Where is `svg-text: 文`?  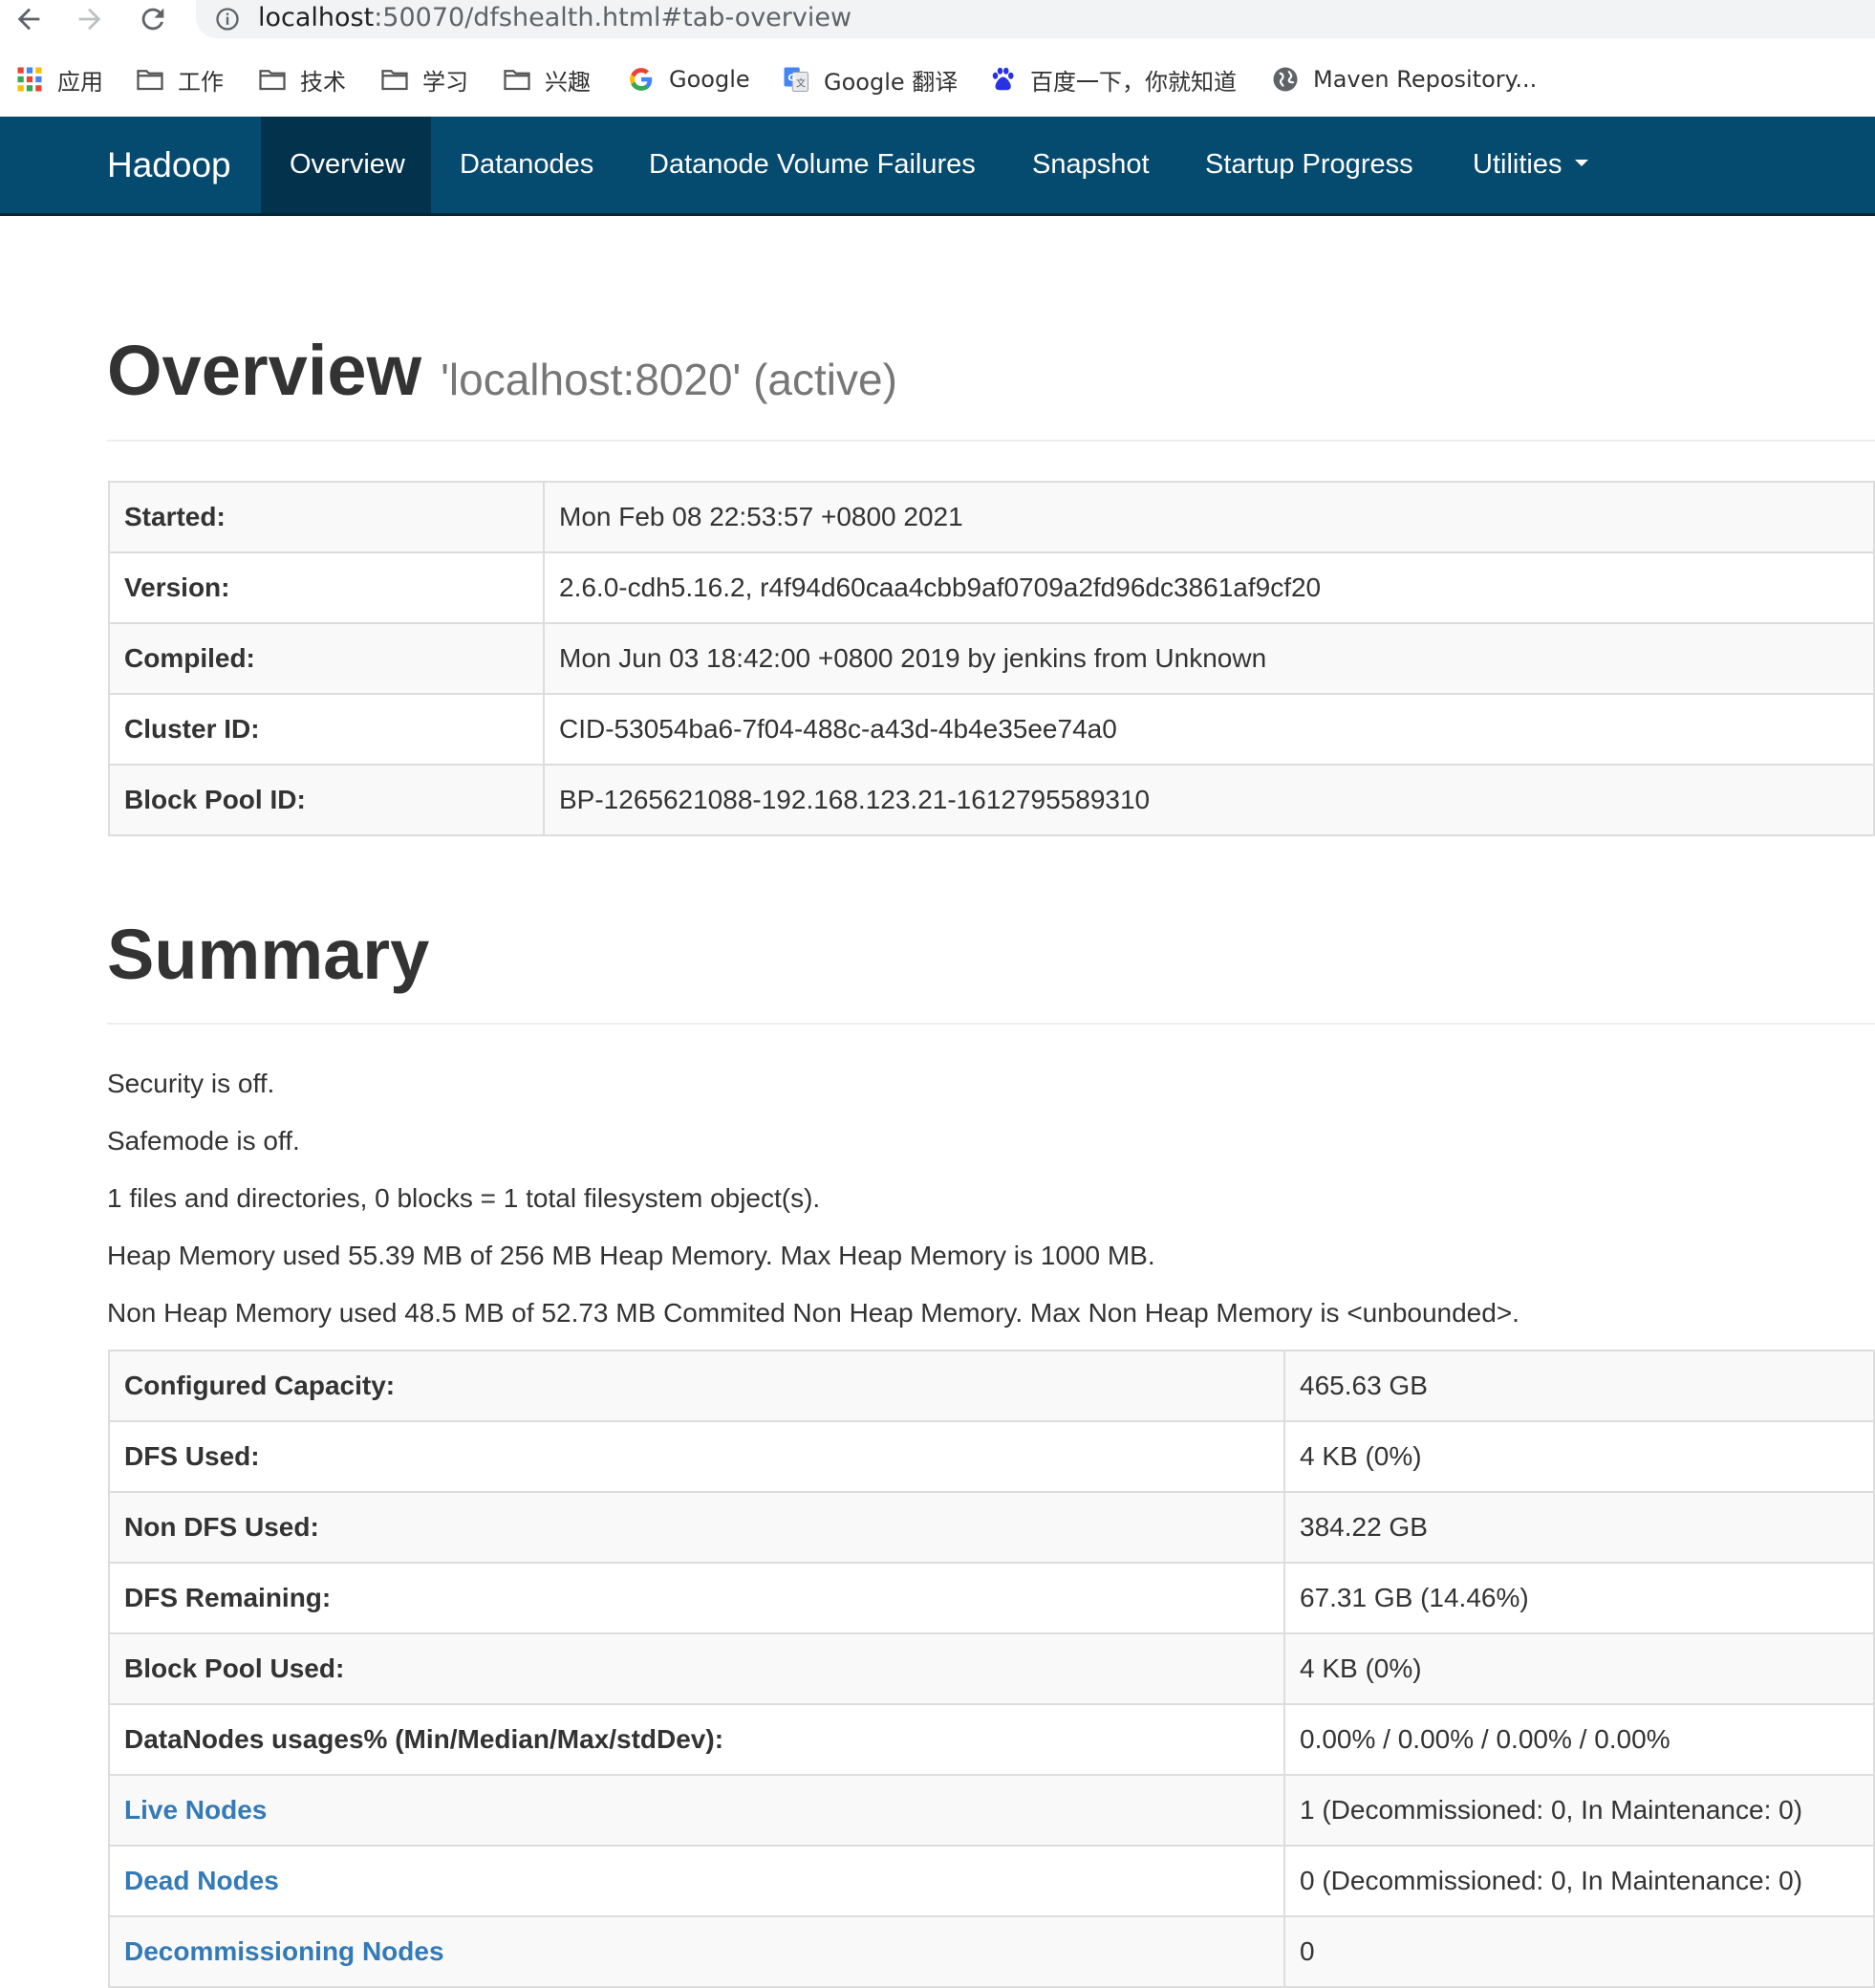
svg-text: 文 is located at coordinates (801, 83).